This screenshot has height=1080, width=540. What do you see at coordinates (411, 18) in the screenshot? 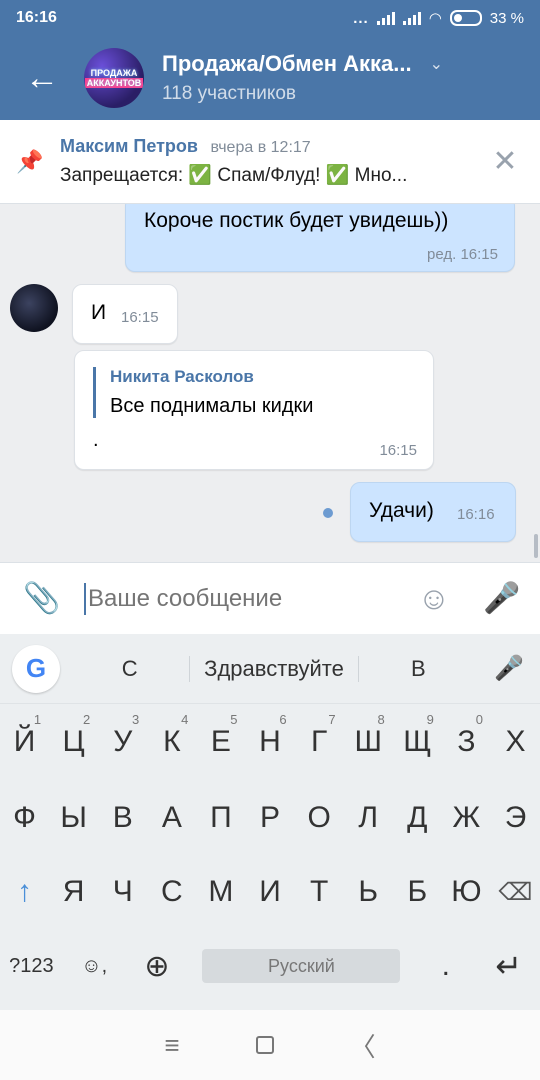
I see `signal-2-icon` at bounding box center [411, 18].